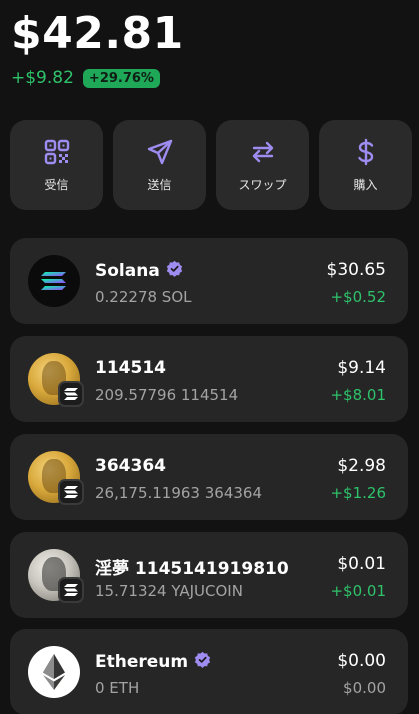 Image resolution: width=419 pixels, height=714 pixels. Describe the element at coordinates (97, 33) in the screenshot. I see `portfolio-balance: $42.81` at that location.